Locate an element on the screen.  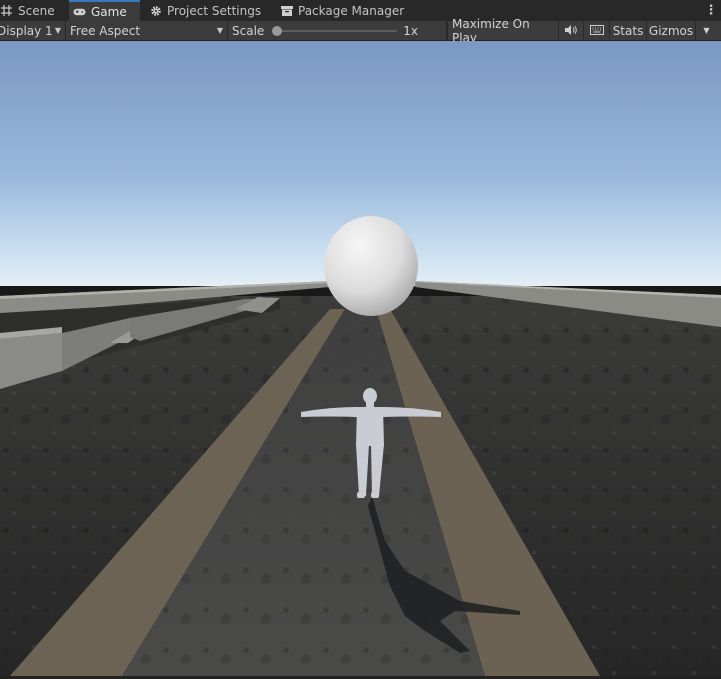
tab-package-manager: Package Manager is located at coordinates (339, 10).